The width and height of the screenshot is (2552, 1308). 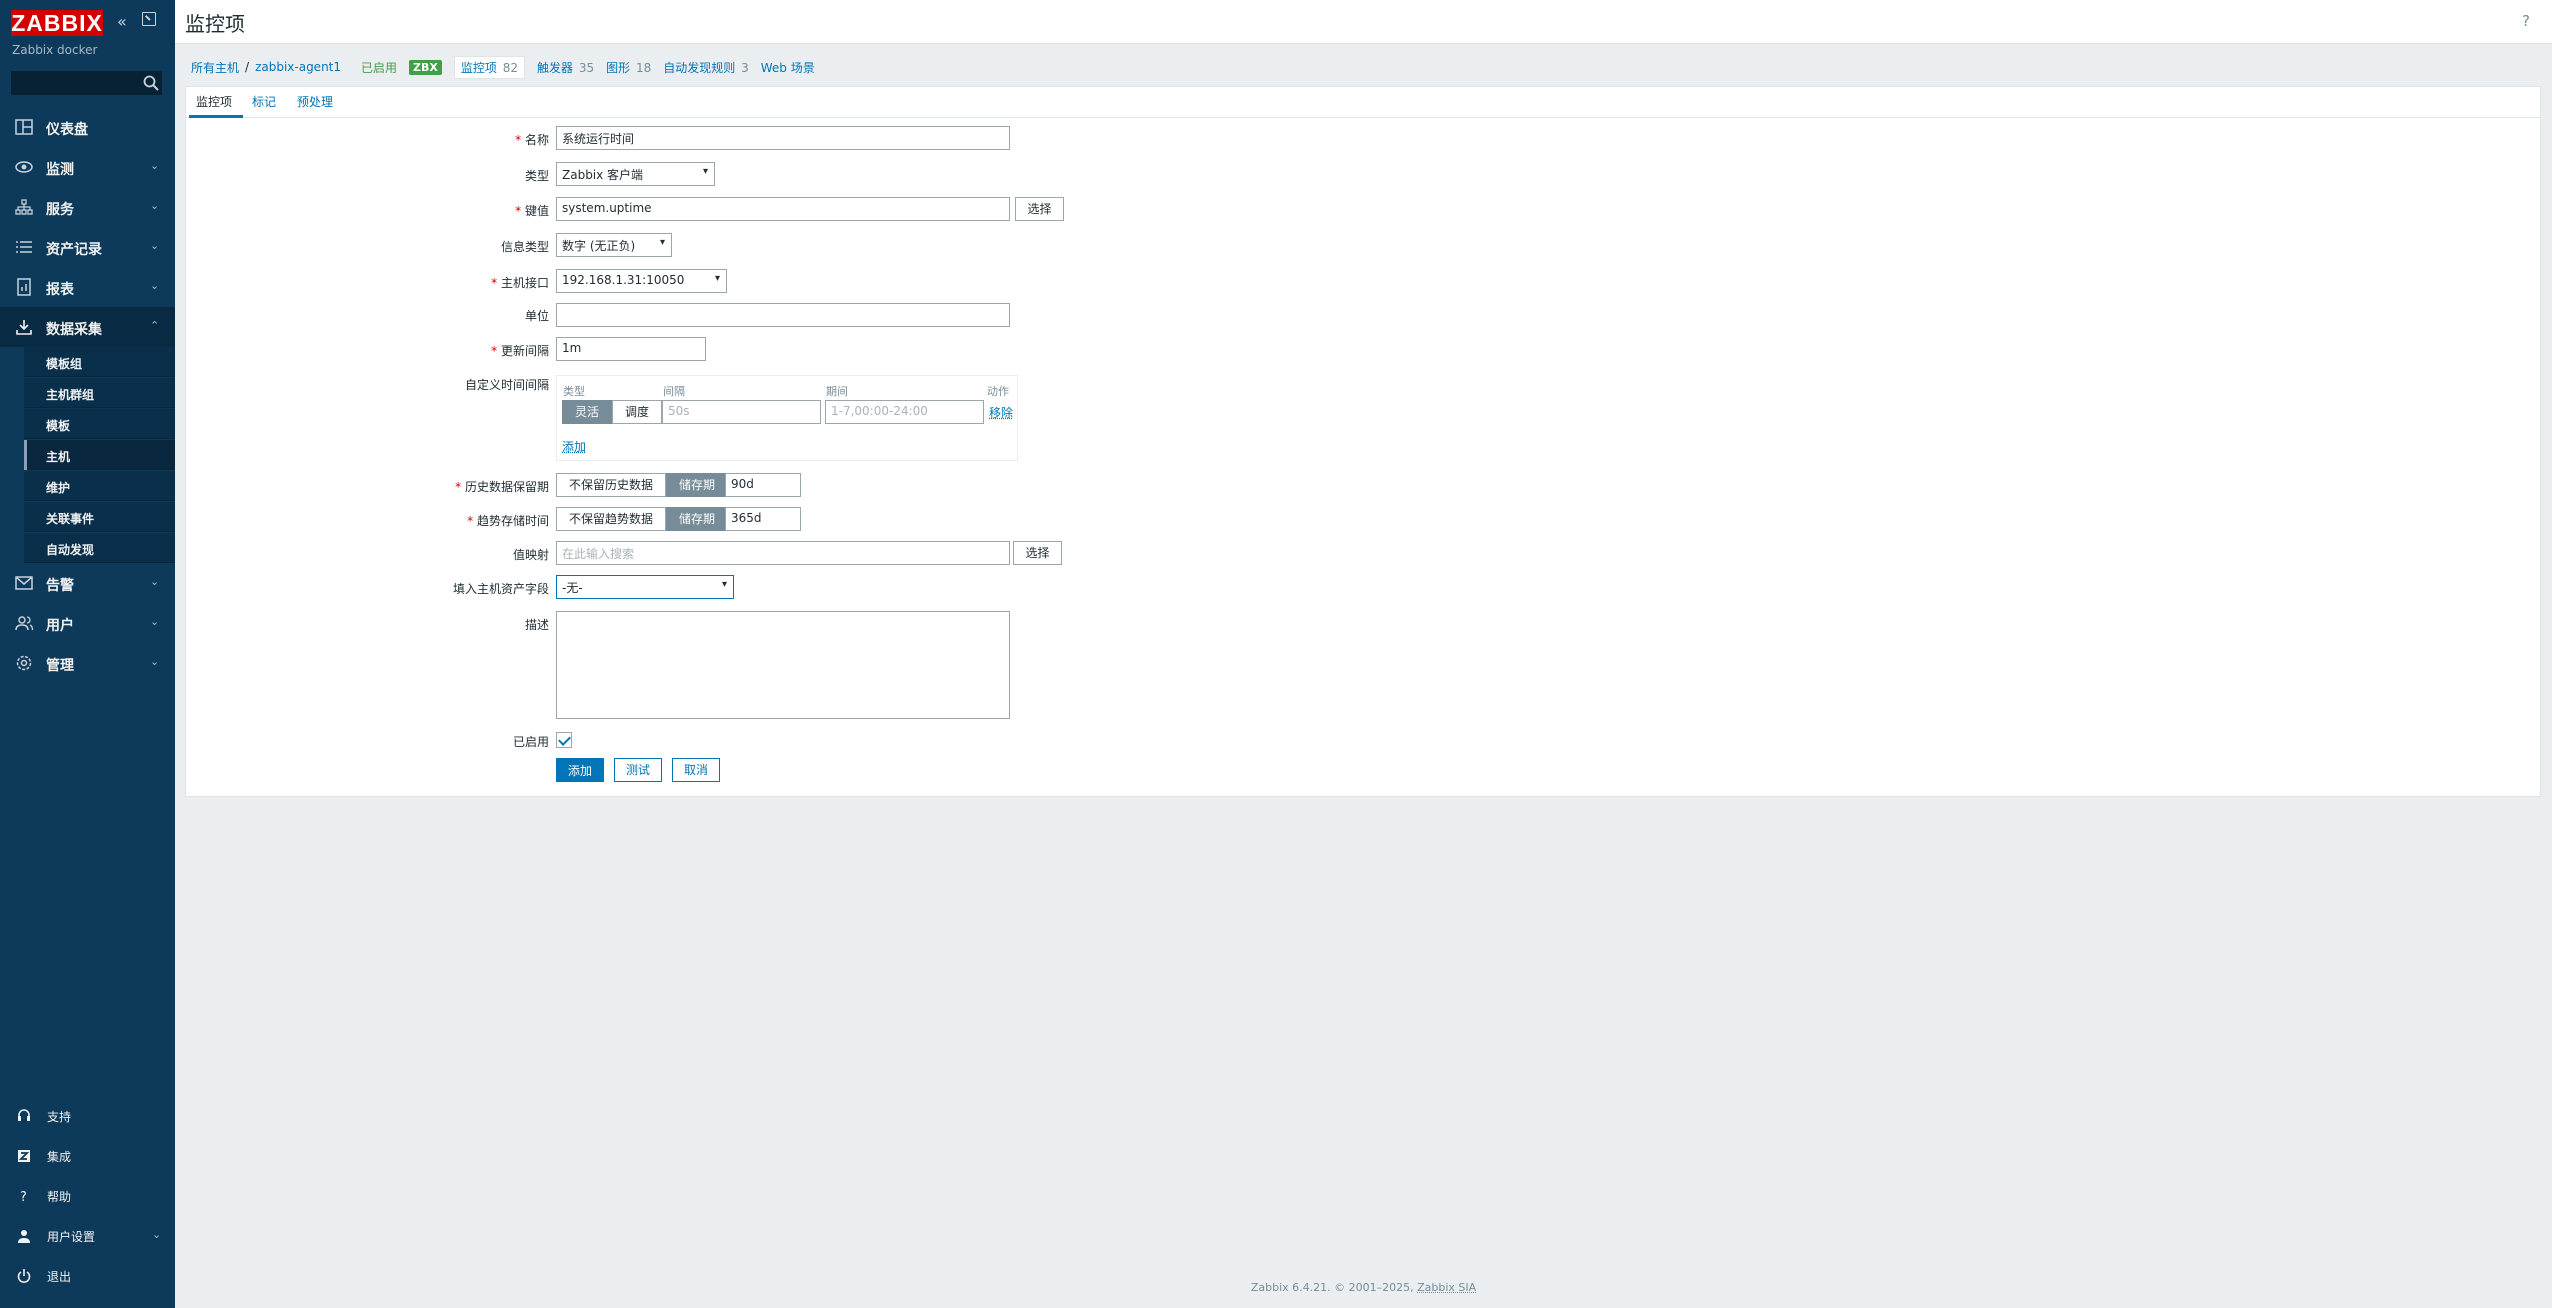 I want to click on sidebar-item-label: 集成, so click(x=59, y=1157).